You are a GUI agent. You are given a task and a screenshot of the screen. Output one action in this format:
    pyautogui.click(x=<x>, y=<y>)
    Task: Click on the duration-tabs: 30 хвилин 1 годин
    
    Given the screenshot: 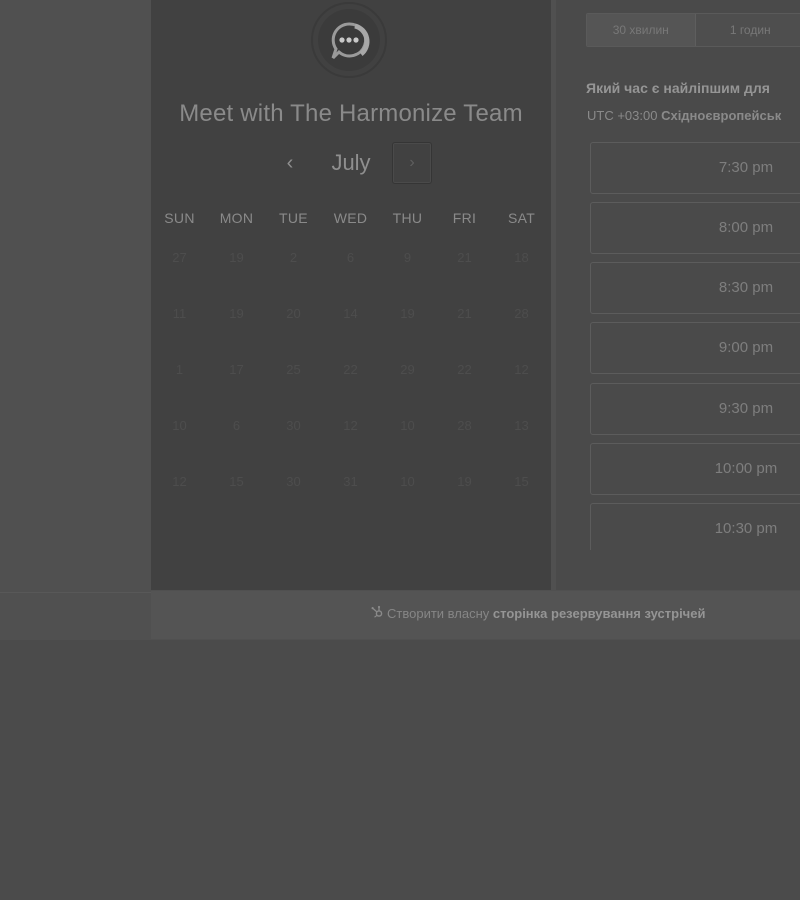 What is the action you would take?
    pyautogui.click(x=693, y=30)
    